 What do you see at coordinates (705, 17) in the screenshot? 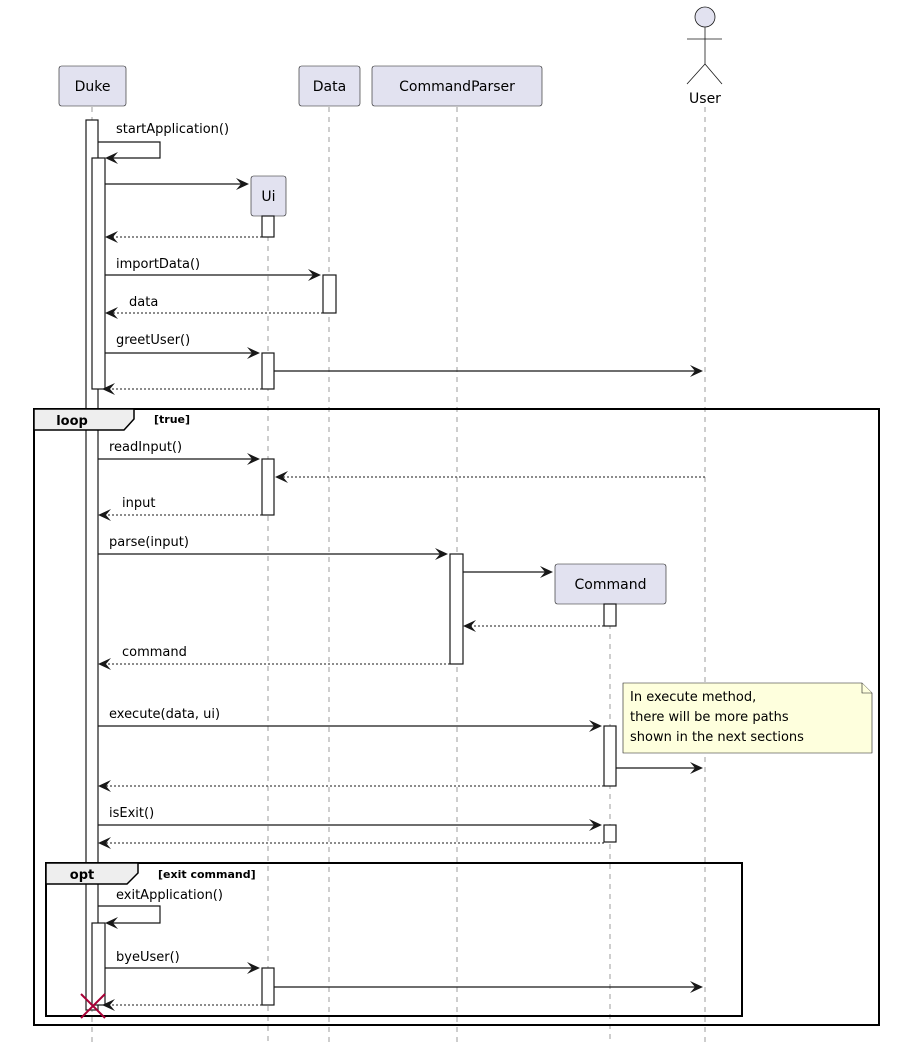
I see `actor-icon` at bounding box center [705, 17].